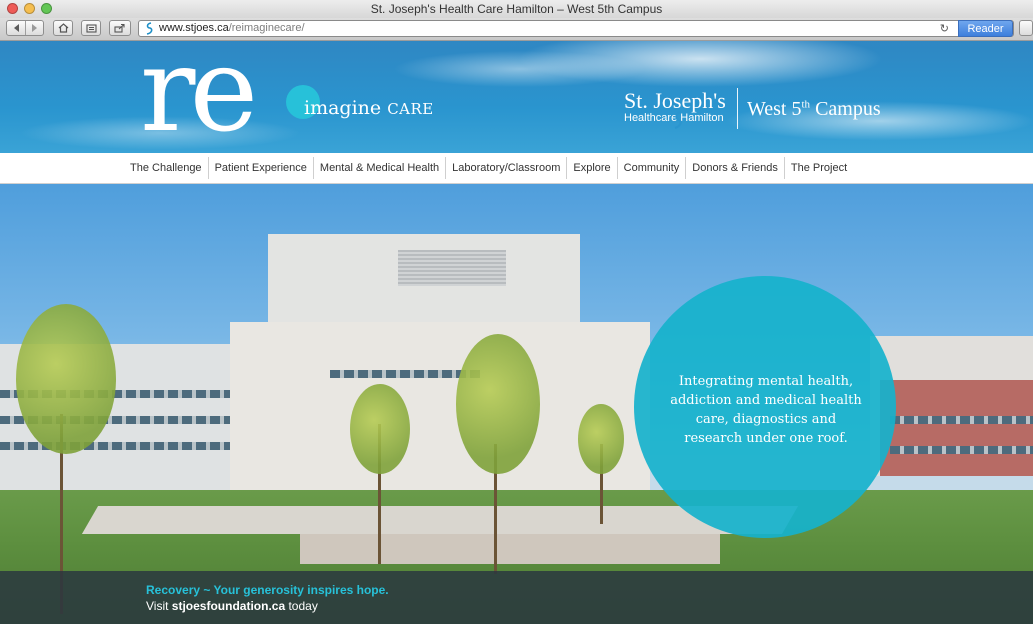 The width and height of the screenshot is (1033, 624). What do you see at coordinates (343, 108) in the screenshot?
I see `logo-imagine-text: imagine` at bounding box center [343, 108].